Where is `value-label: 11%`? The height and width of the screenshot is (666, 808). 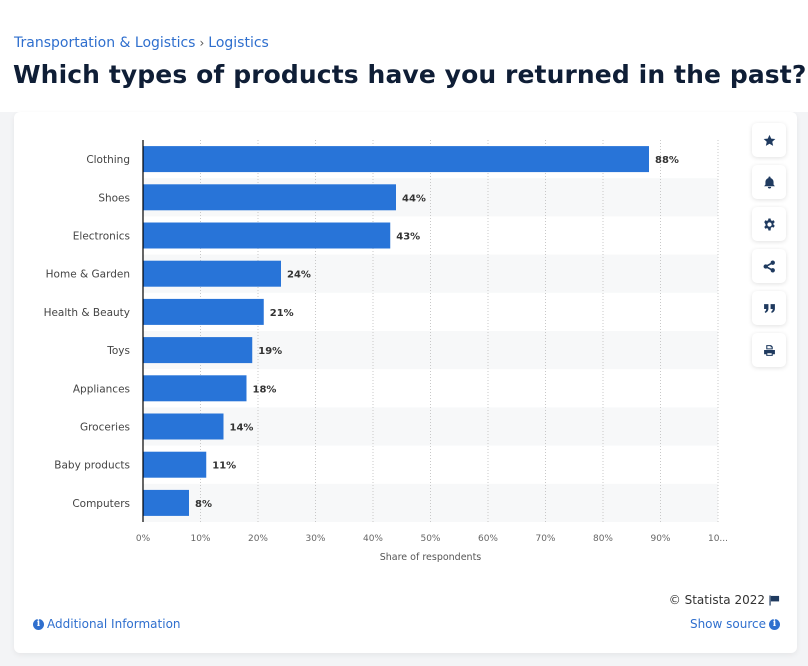
value-label: 11% is located at coordinates (224, 466).